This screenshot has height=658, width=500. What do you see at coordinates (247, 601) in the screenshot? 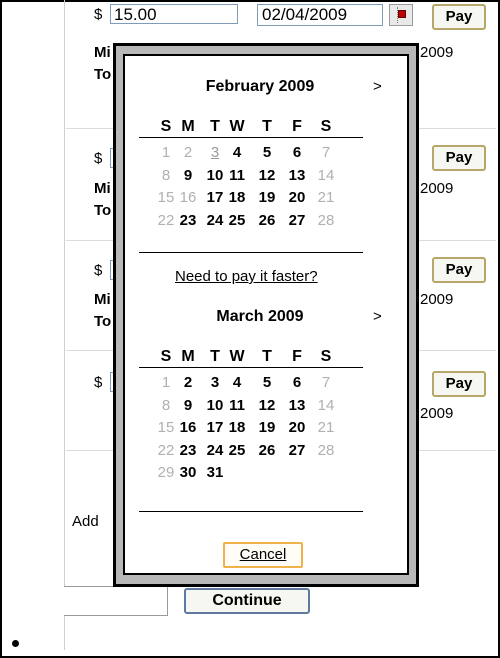
I see `continue-button: Continue` at bounding box center [247, 601].